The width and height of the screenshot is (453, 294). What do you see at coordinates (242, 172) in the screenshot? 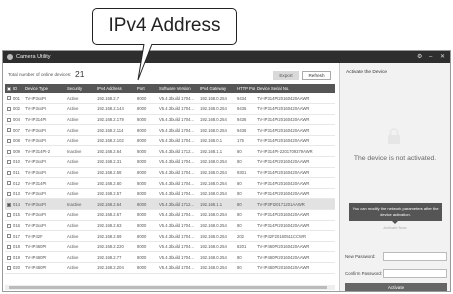
I see `cell-http-port: 9301` at bounding box center [242, 172].